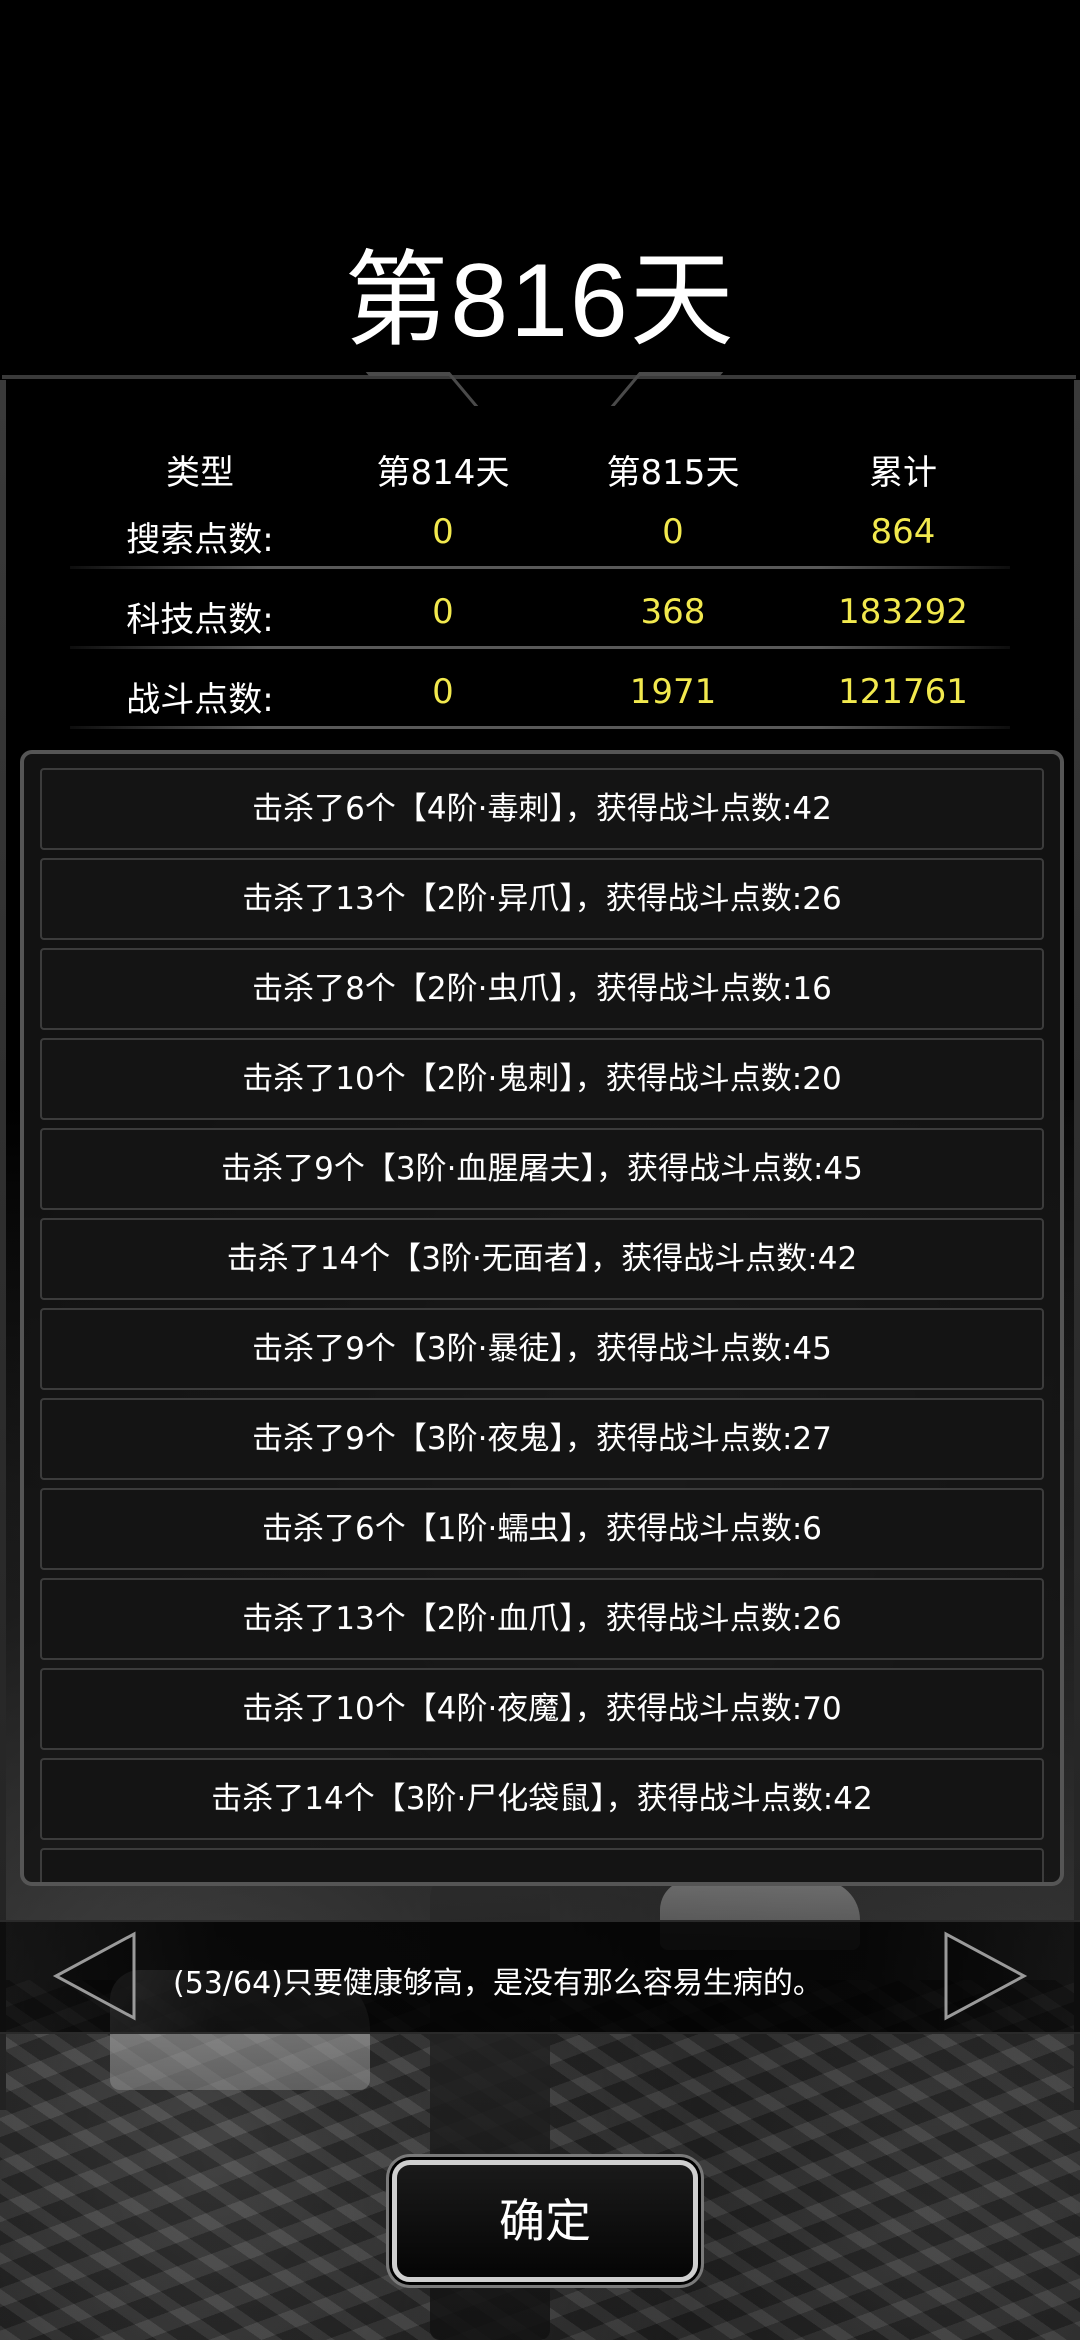 The height and width of the screenshot is (2340, 1080). What do you see at coordinates (542, 1709) in the screenshot?
I see `list-item: 击杀了10个【4阶·夜魔】，获得战斗点数:70` at bounding box center [542, 1709].